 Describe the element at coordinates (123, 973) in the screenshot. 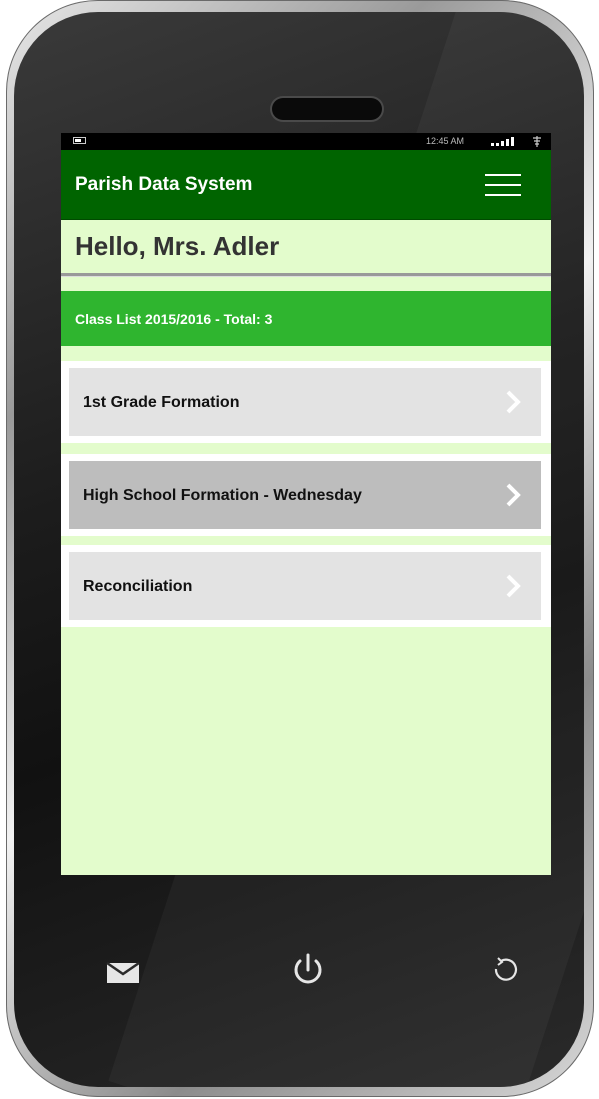

I see `mail-icon` at that location.